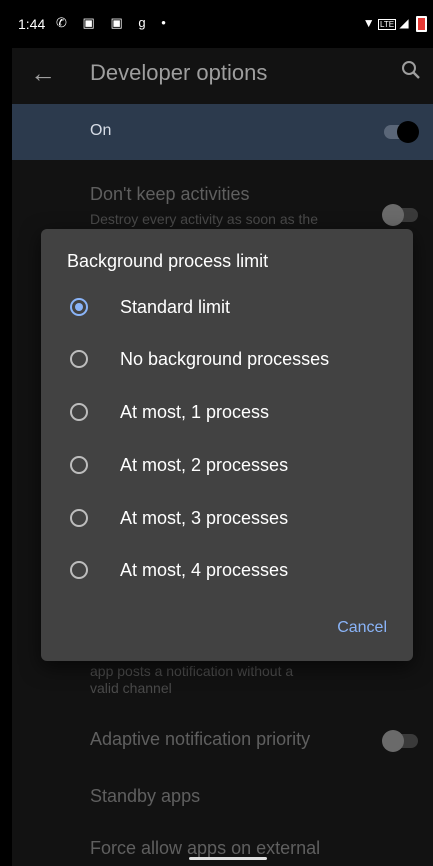 This screenshot has height=866, width=433. I want to click on main-switch-label: On, so click(101, 130).